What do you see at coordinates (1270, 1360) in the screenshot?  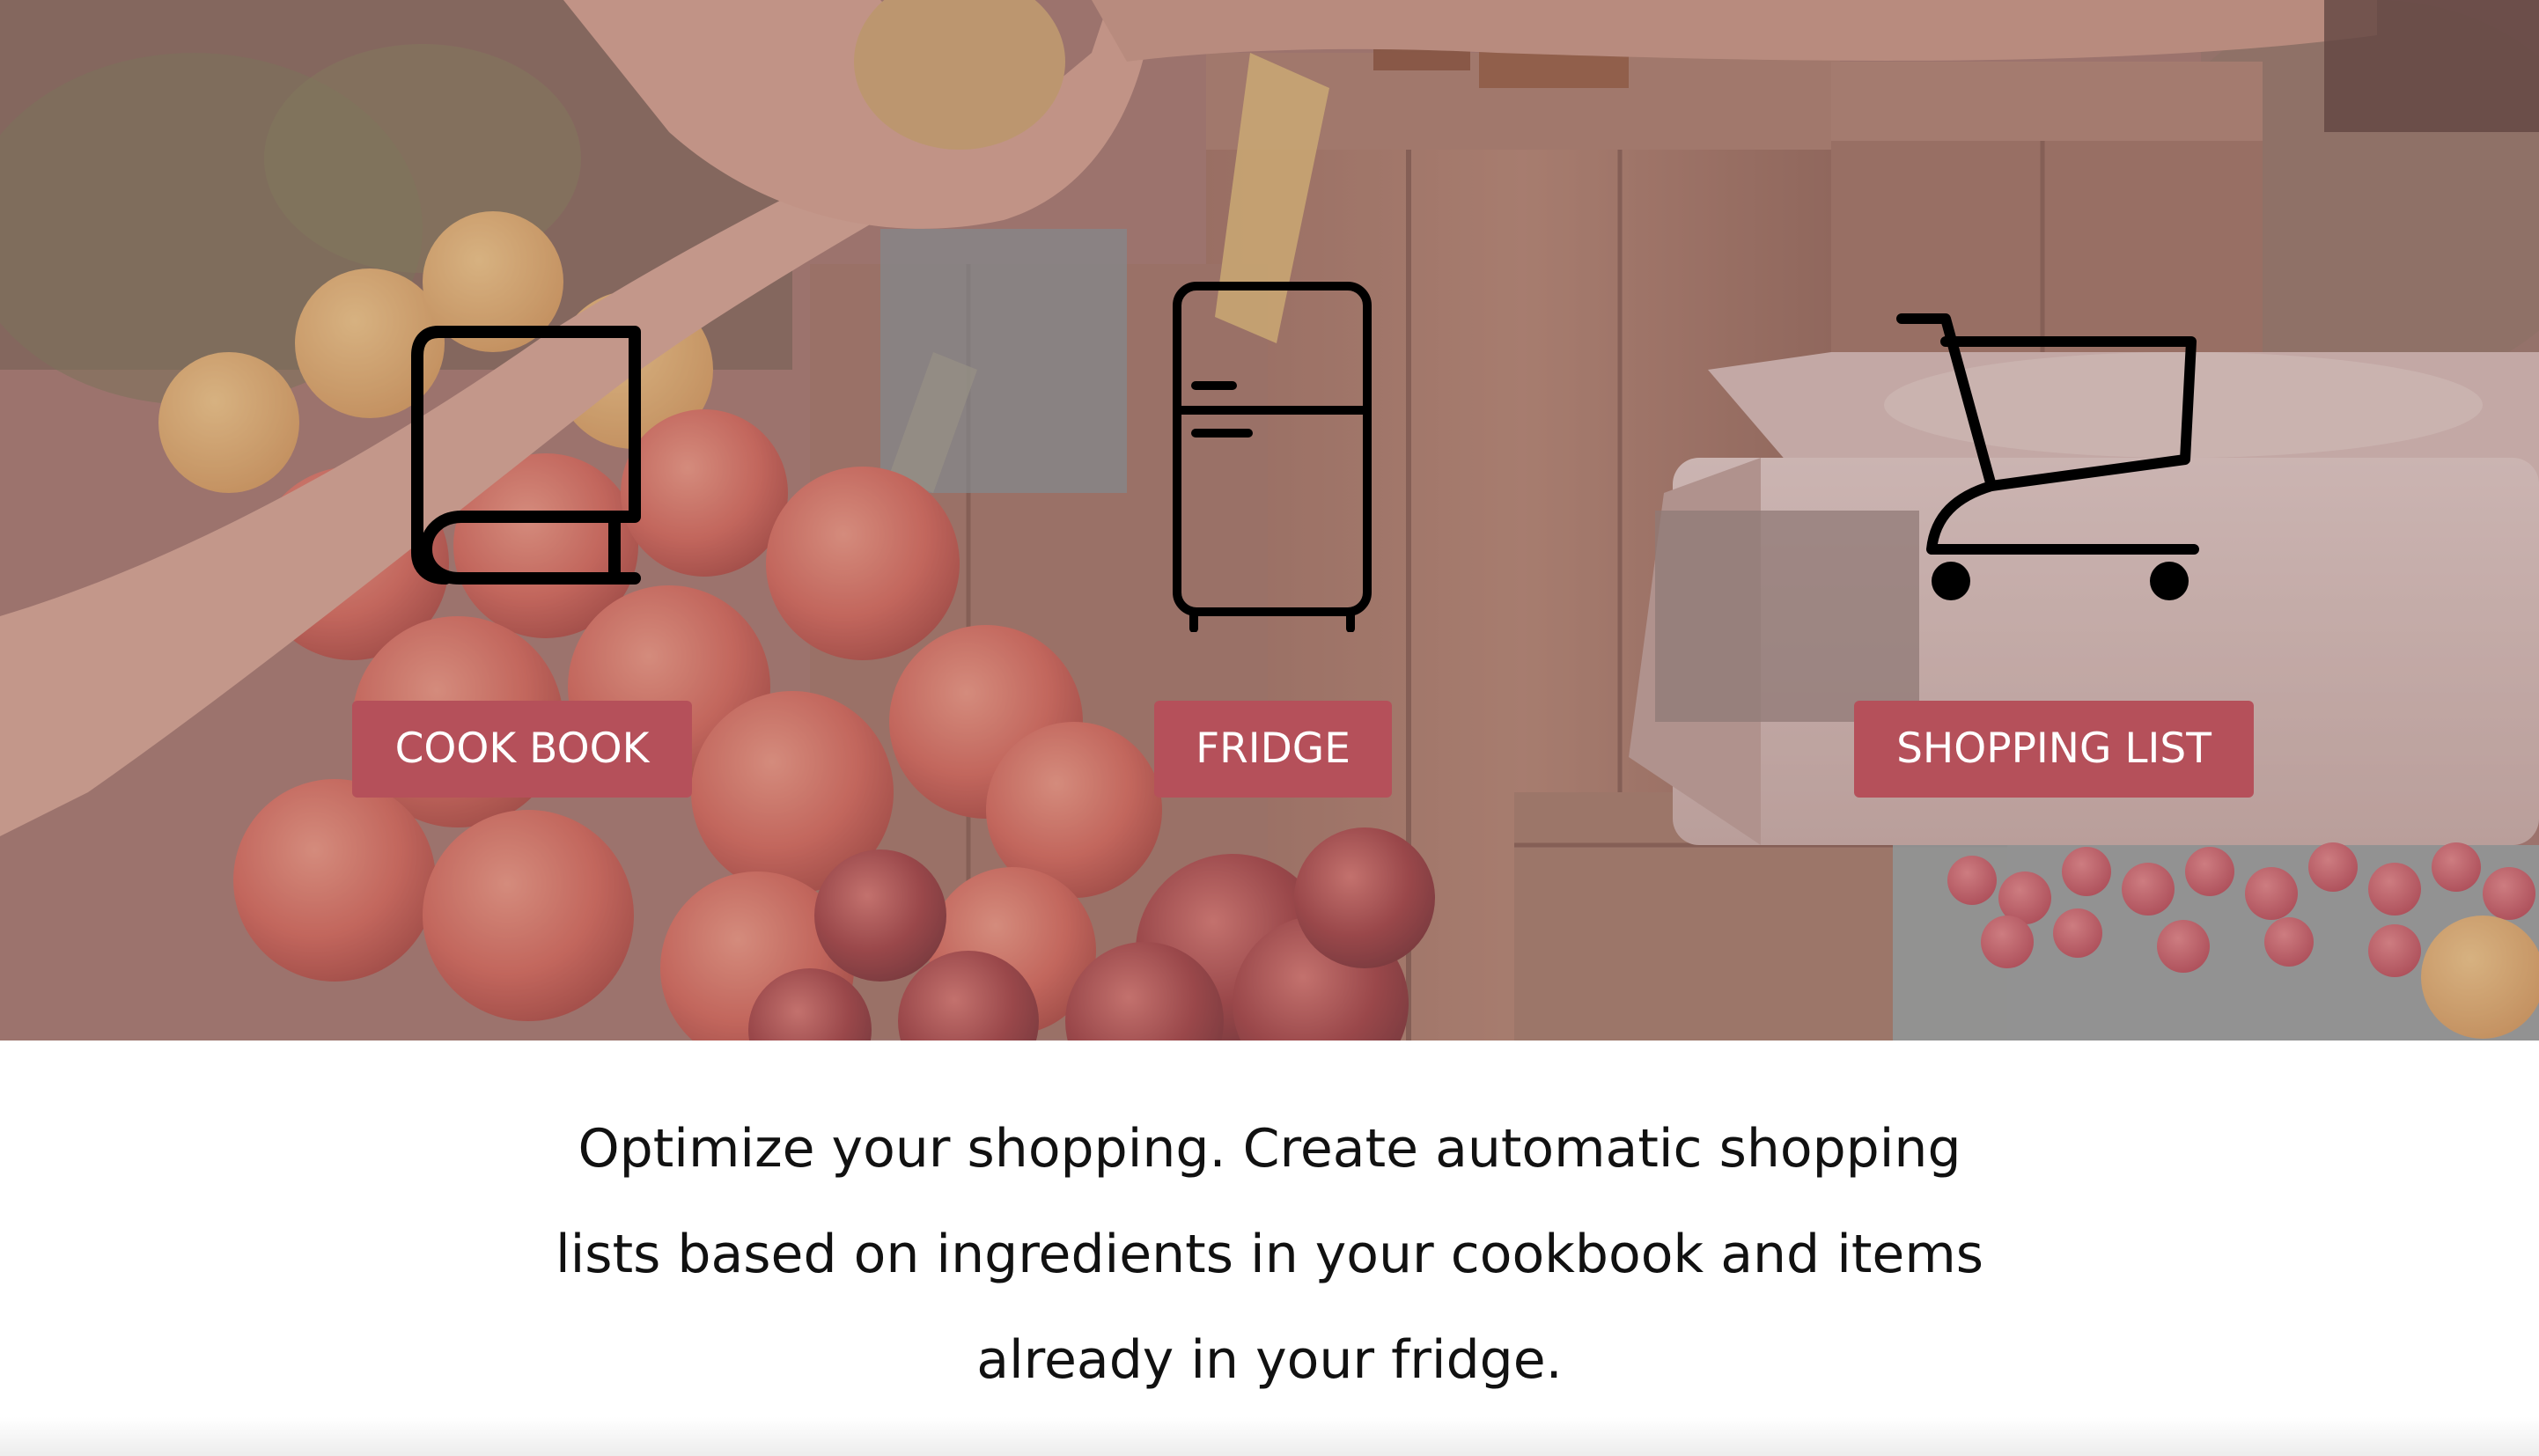 I see `tagline-line-3: already in your fridge.` at bounding box center [1270, 1360].